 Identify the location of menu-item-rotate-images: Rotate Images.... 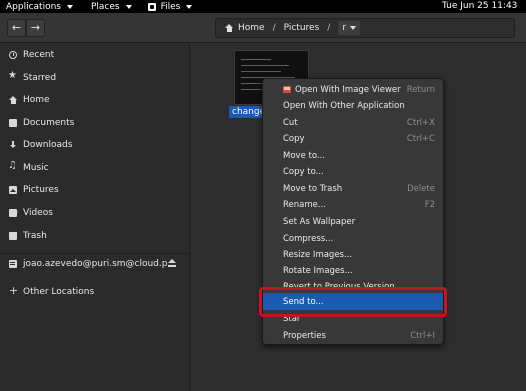
(353, 271).